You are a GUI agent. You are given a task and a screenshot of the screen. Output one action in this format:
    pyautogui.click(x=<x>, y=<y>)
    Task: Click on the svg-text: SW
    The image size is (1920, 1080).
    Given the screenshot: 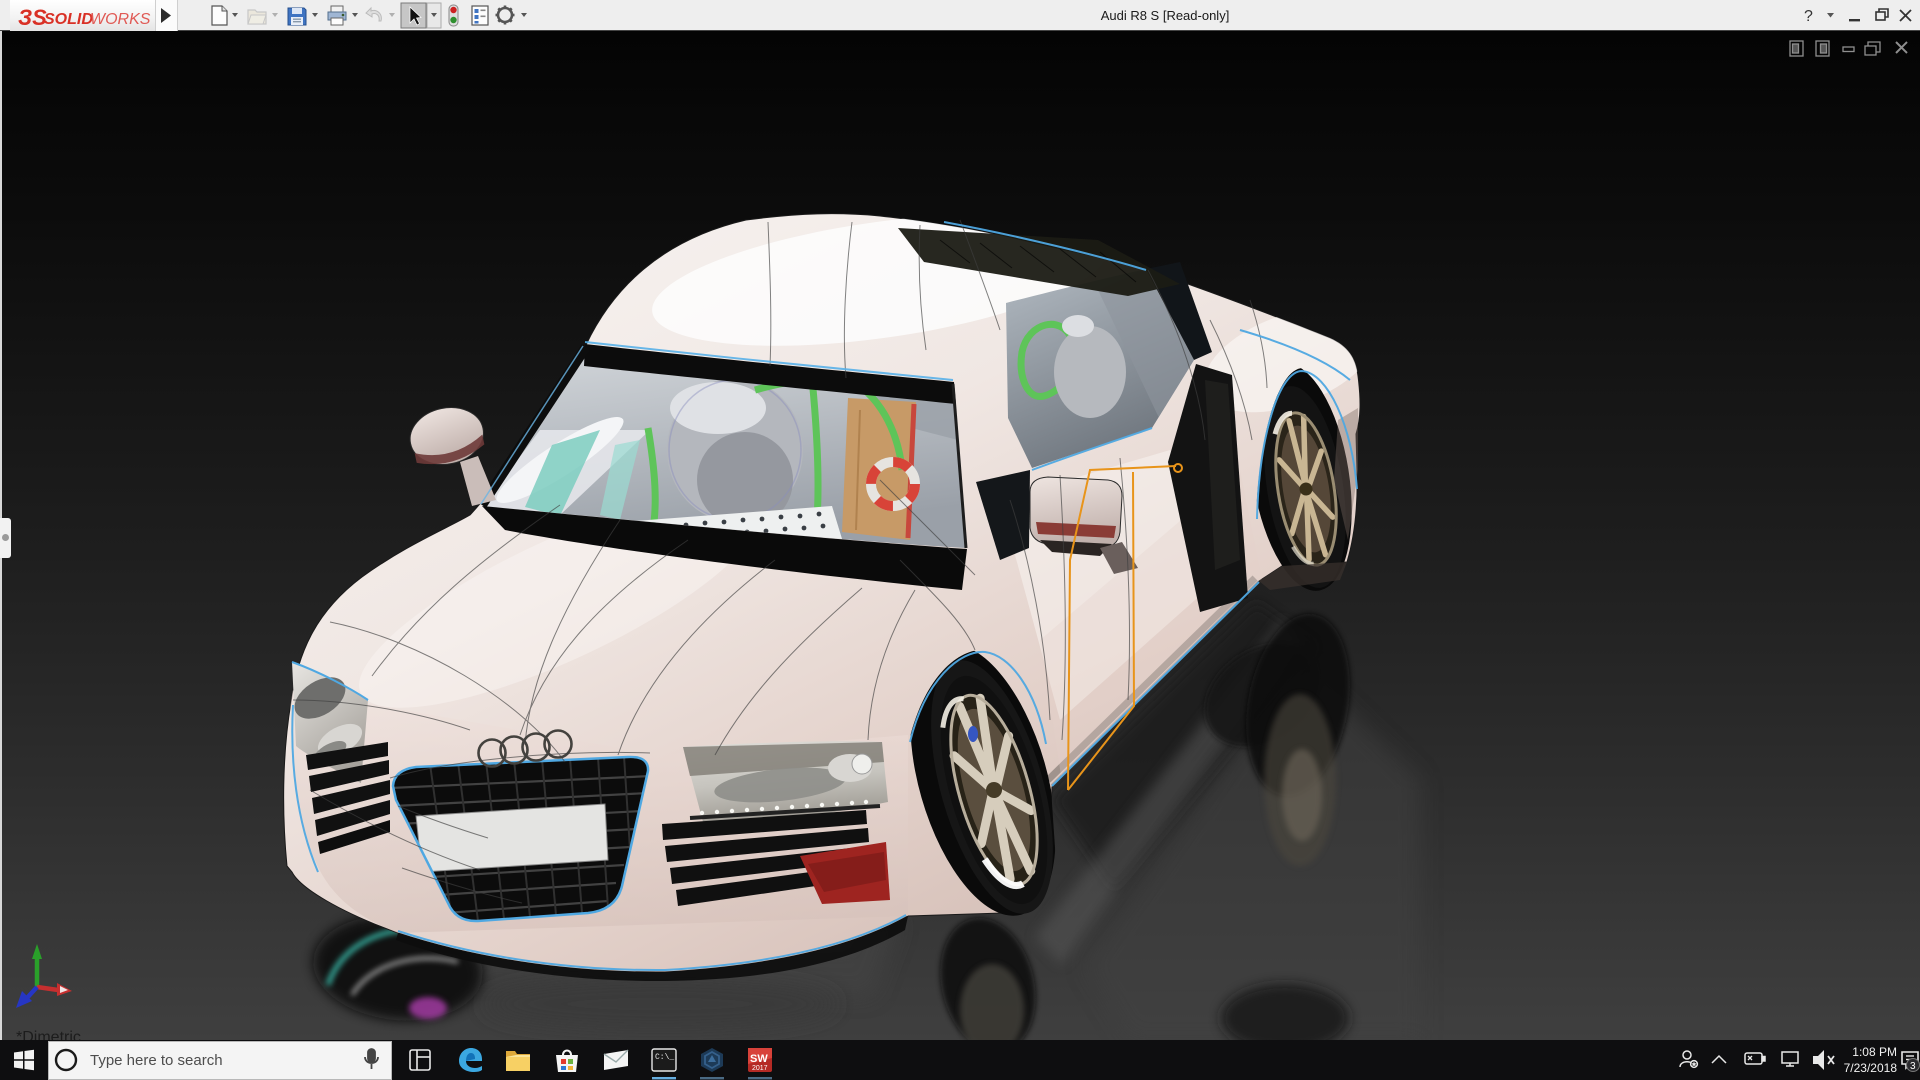 What is the action you would take?
    pyautogui.click(x=759, y=1059)
    